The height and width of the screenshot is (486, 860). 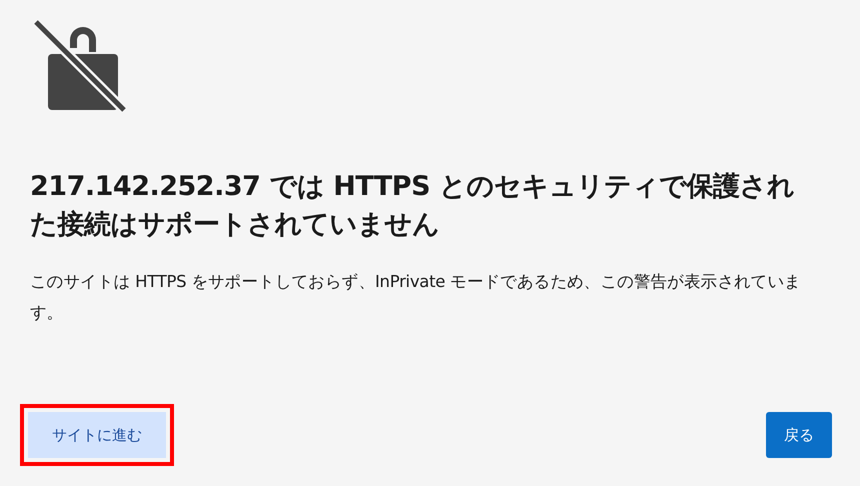 What do you see at coordinates (416, 297) in the screenshot?
I see `warning-message: このサイトは HTTPS をサポートしておらず、InPrivate モードであるため、この警告が表示されています。` at bounding box center [416, 297].